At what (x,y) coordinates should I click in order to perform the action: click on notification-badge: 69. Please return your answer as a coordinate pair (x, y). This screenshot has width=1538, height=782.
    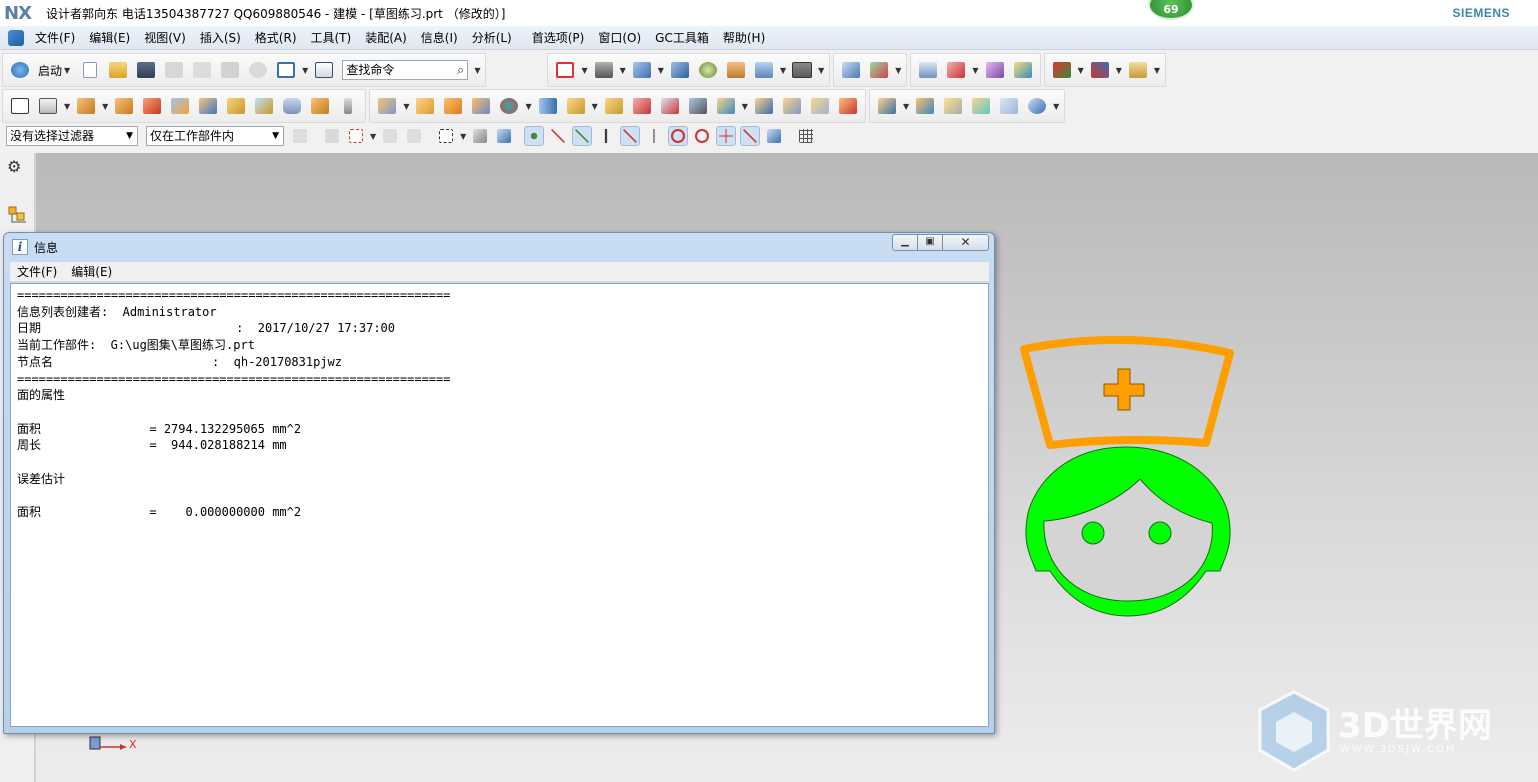
    Looking at the image, I should click on (1171, 10).